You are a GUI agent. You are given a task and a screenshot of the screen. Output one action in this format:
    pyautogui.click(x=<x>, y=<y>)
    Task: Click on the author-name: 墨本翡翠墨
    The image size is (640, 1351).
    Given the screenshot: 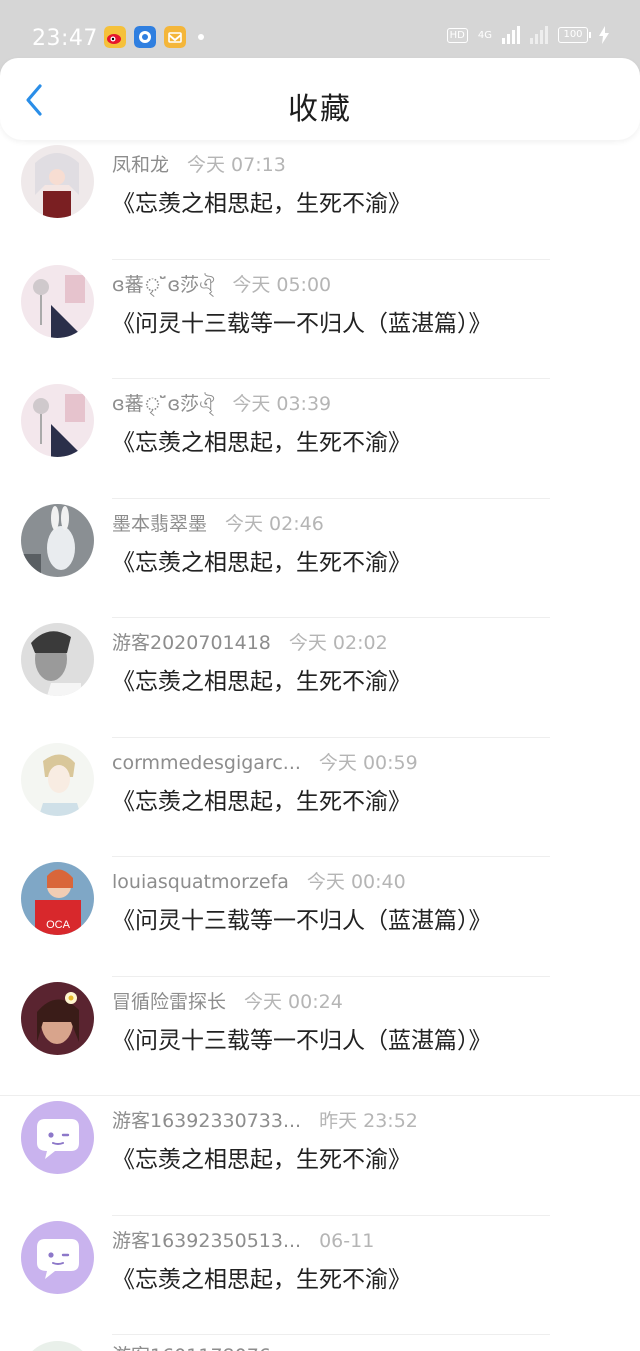 What is the action you would take?
    pyautogui.click(x=160, y=523)
    